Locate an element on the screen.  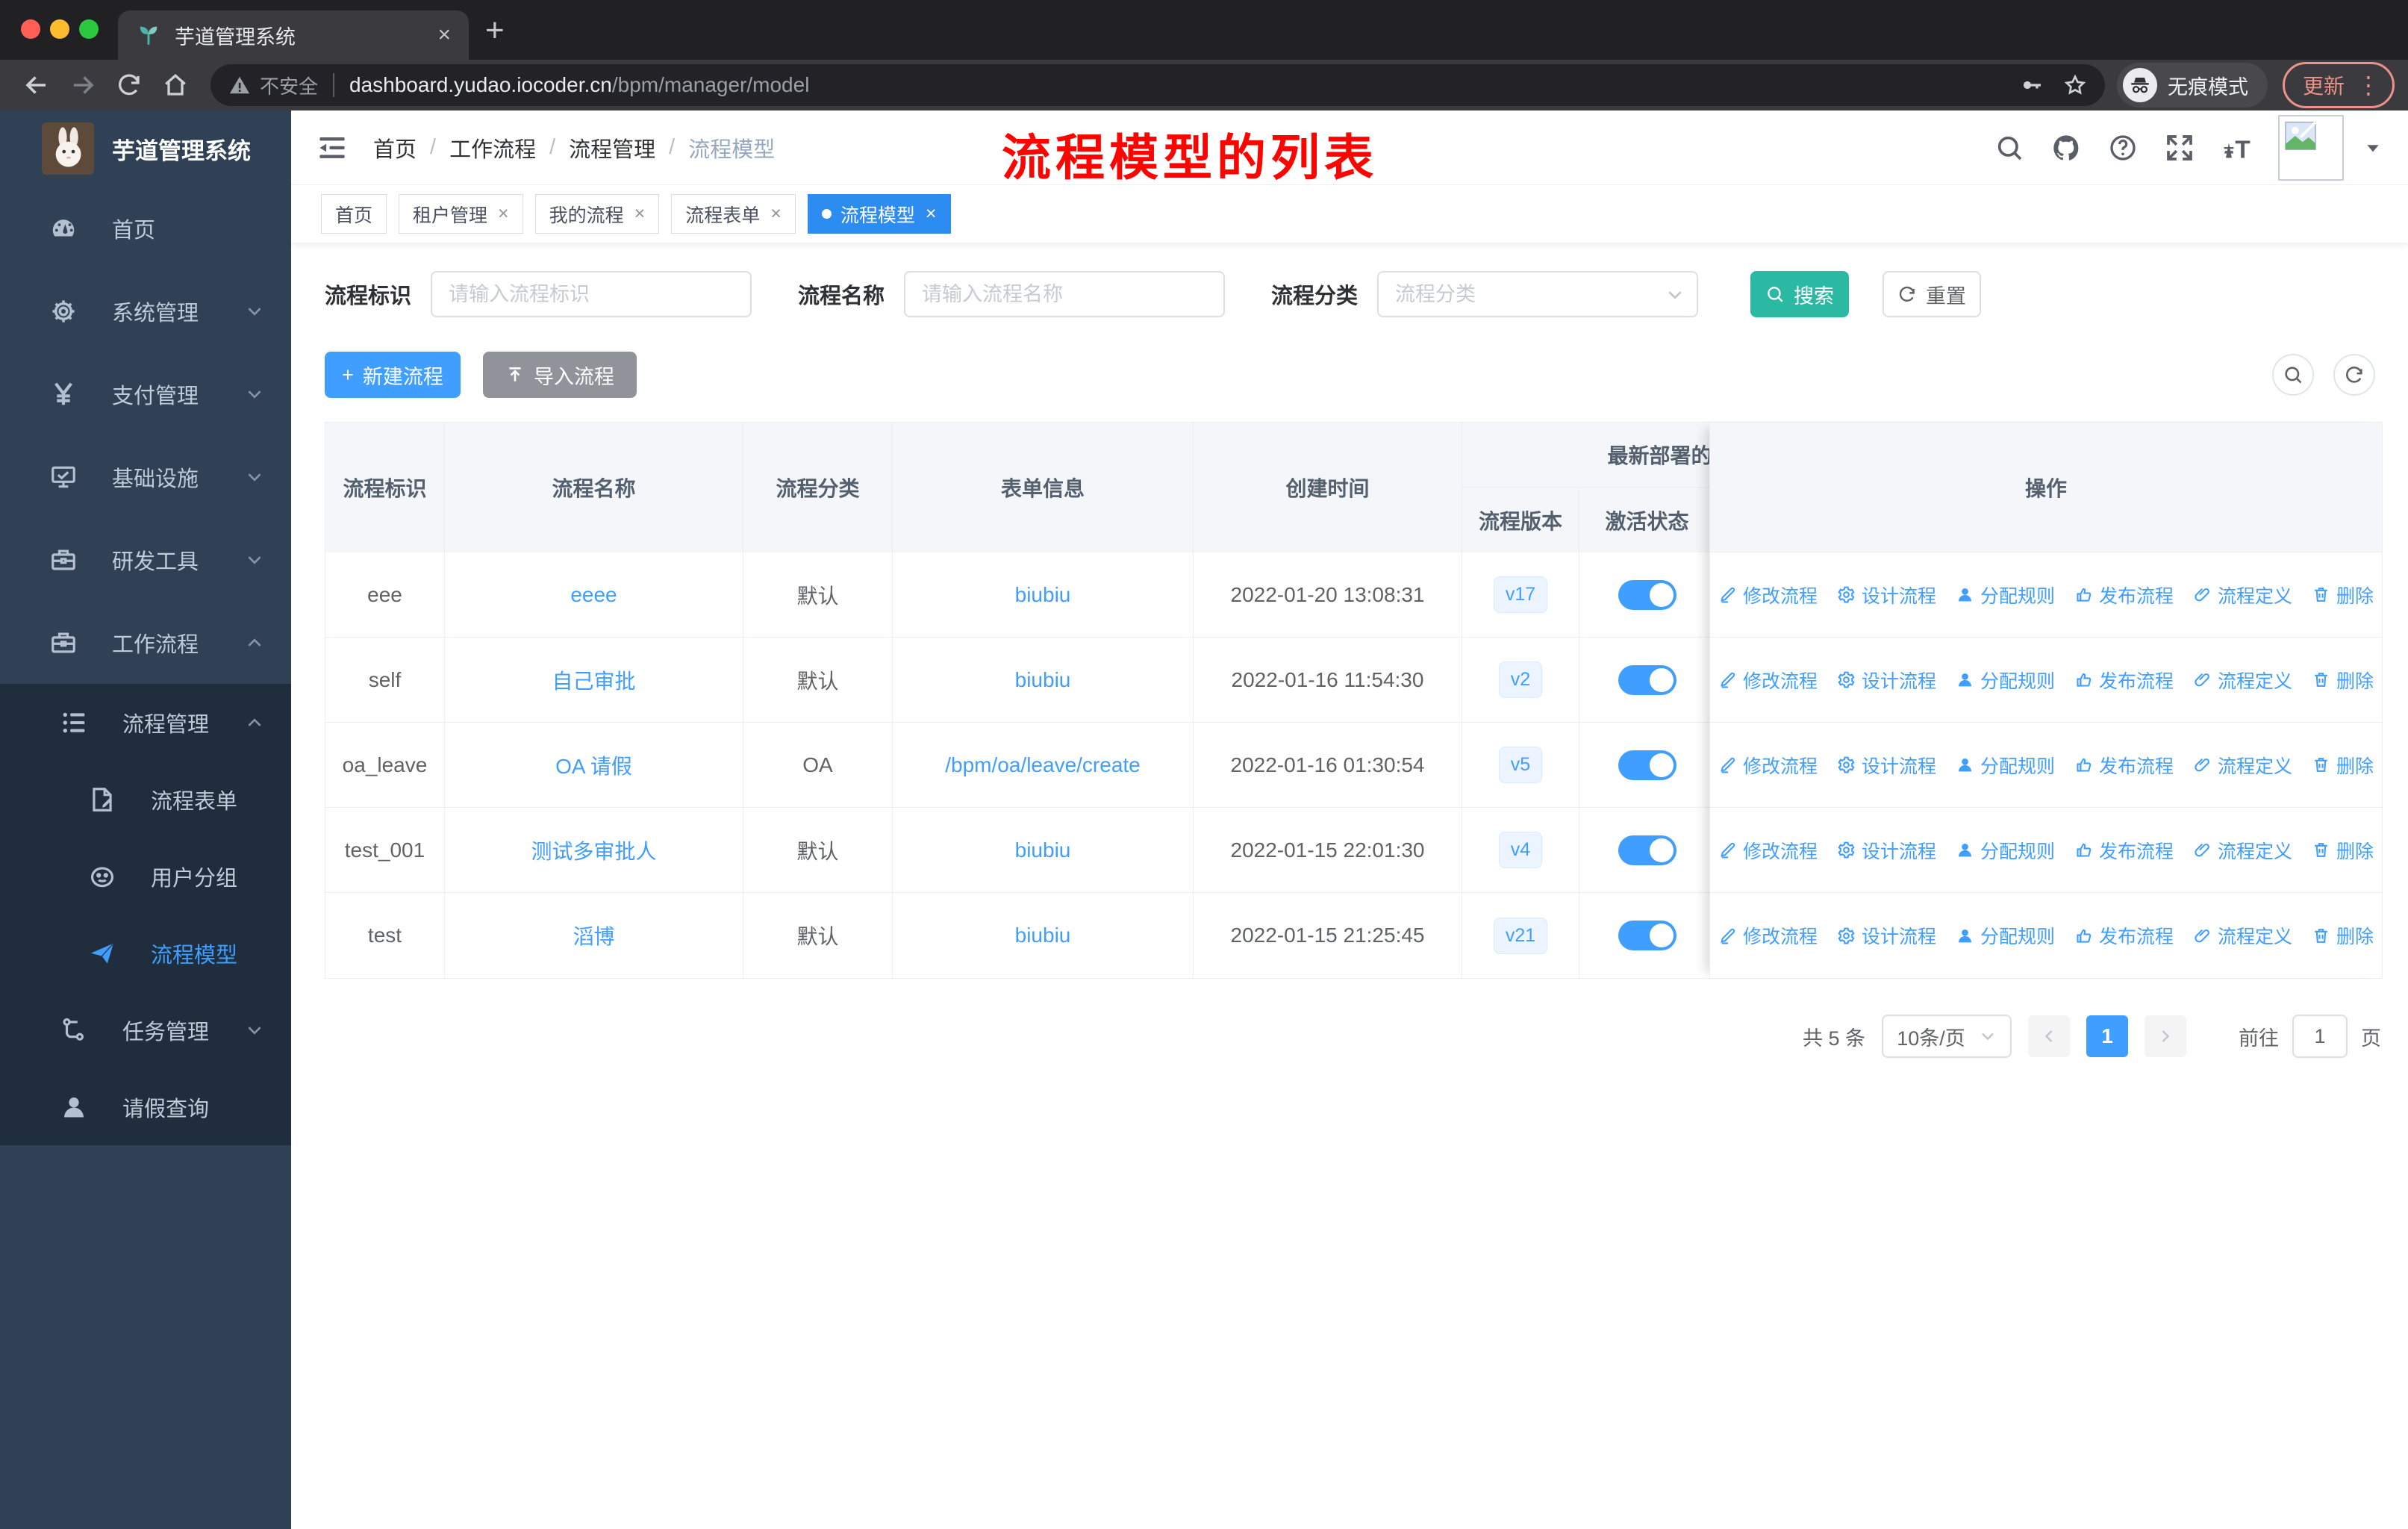
sidebar-subitem: 流程表单 is located at coordinates (145, 800).